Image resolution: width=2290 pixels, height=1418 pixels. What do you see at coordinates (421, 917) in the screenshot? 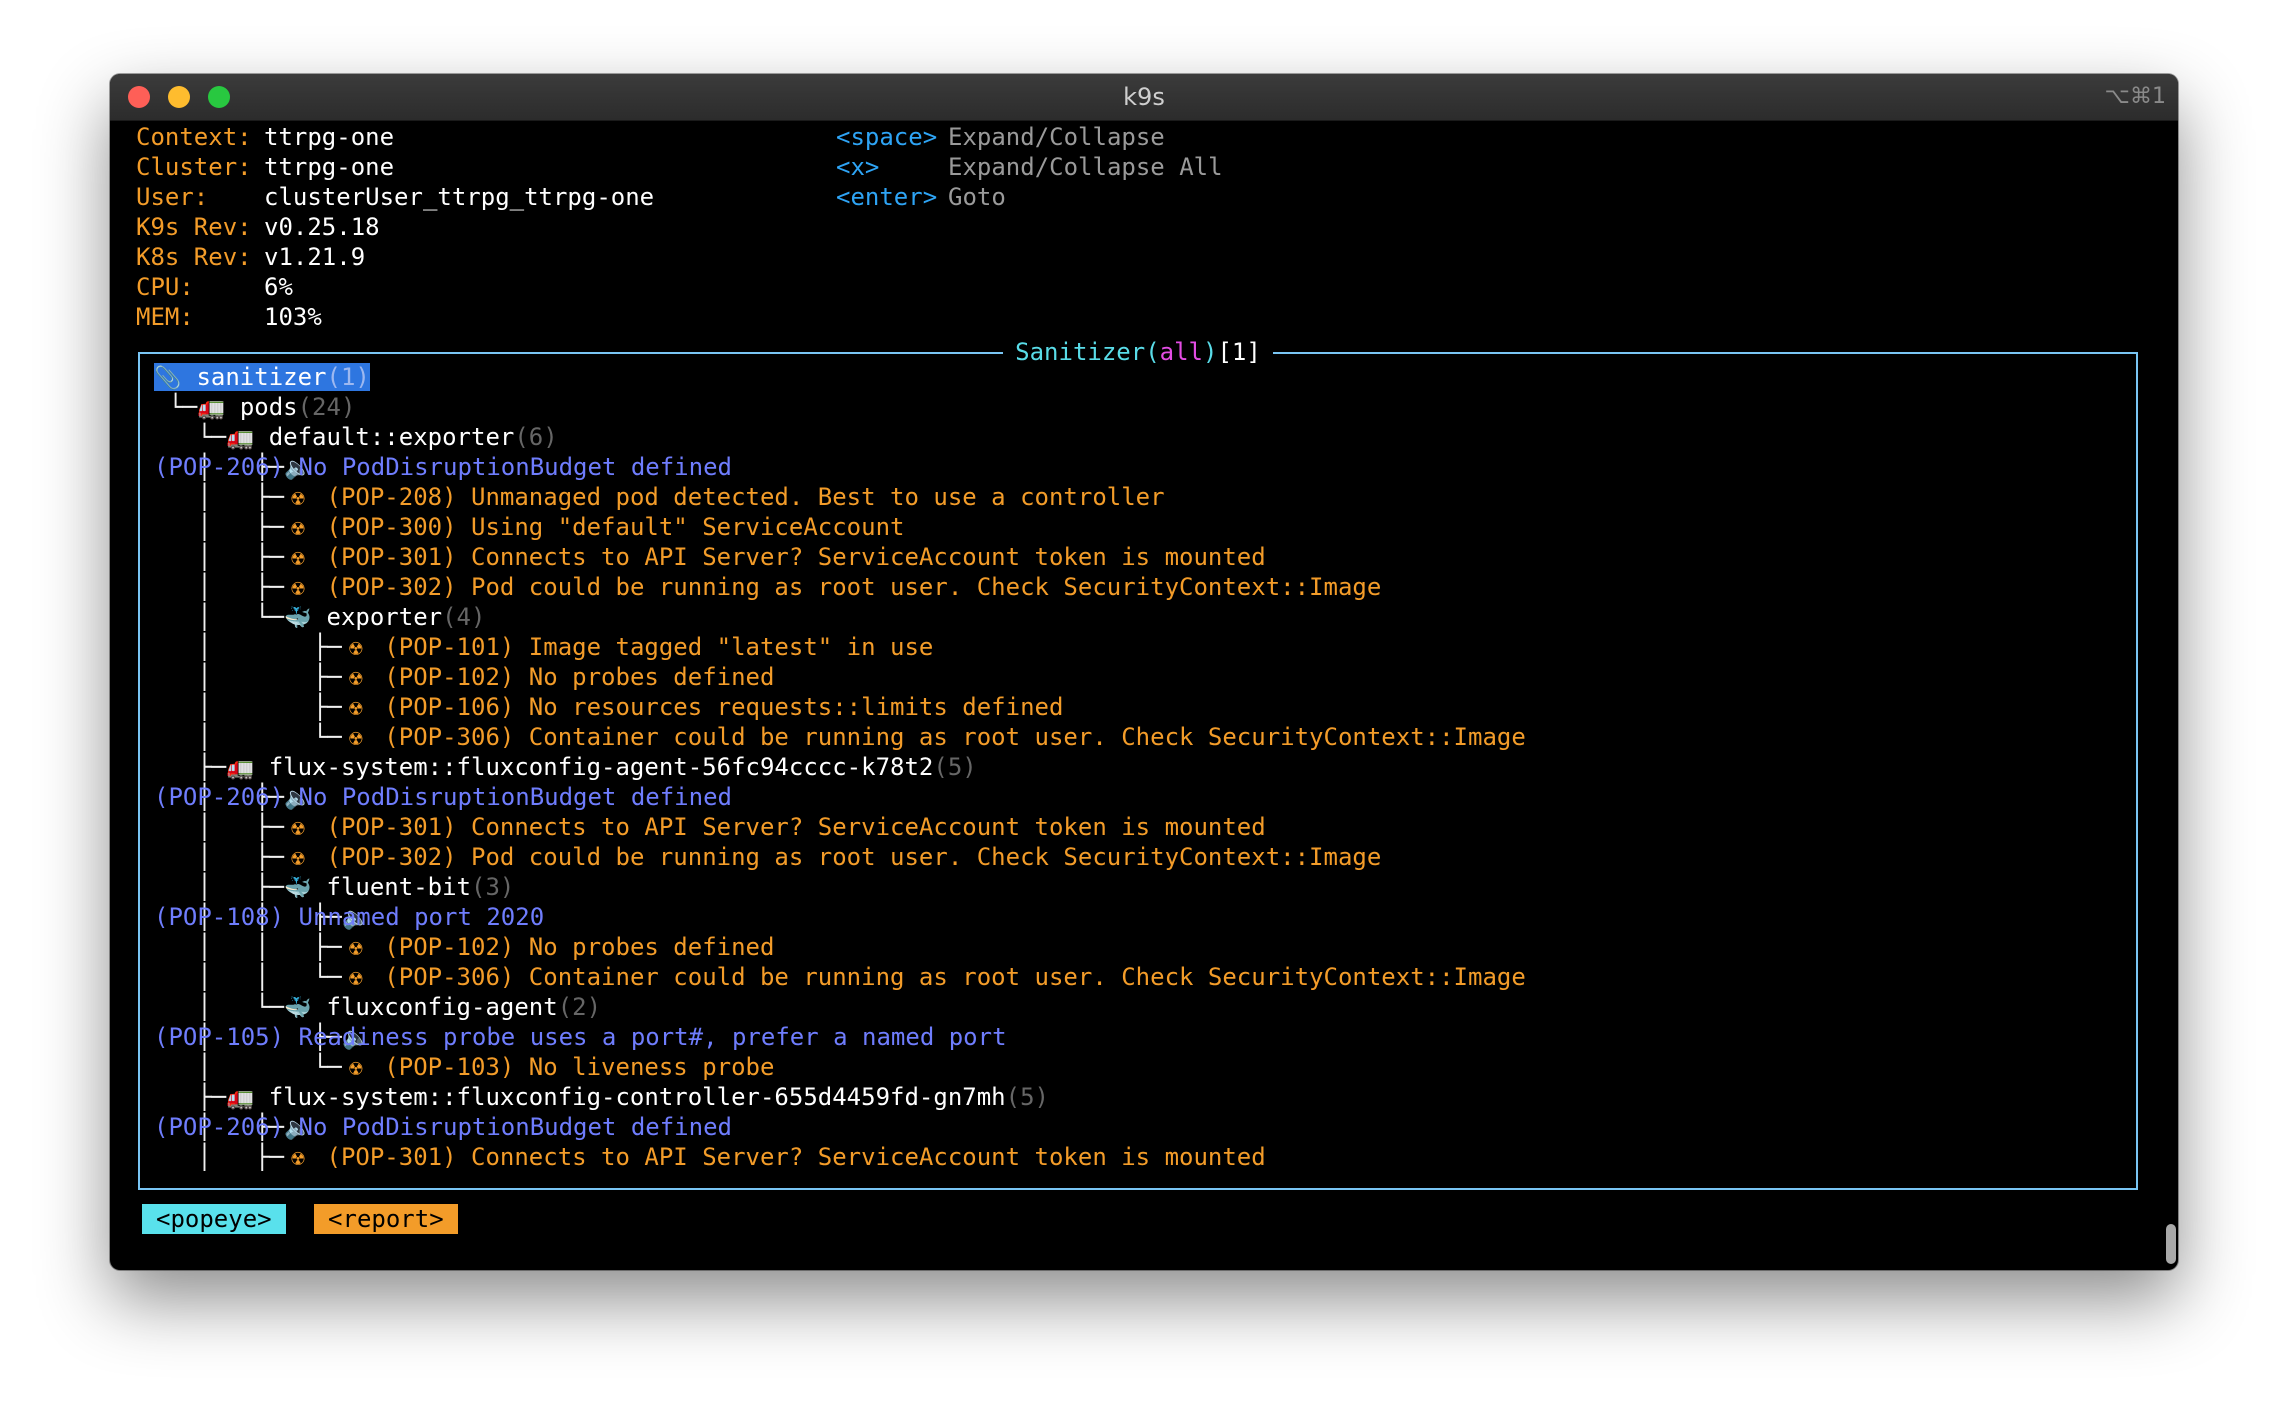
I see `issue-text: Unnamed port 2020` at bounding box center [421, 917].